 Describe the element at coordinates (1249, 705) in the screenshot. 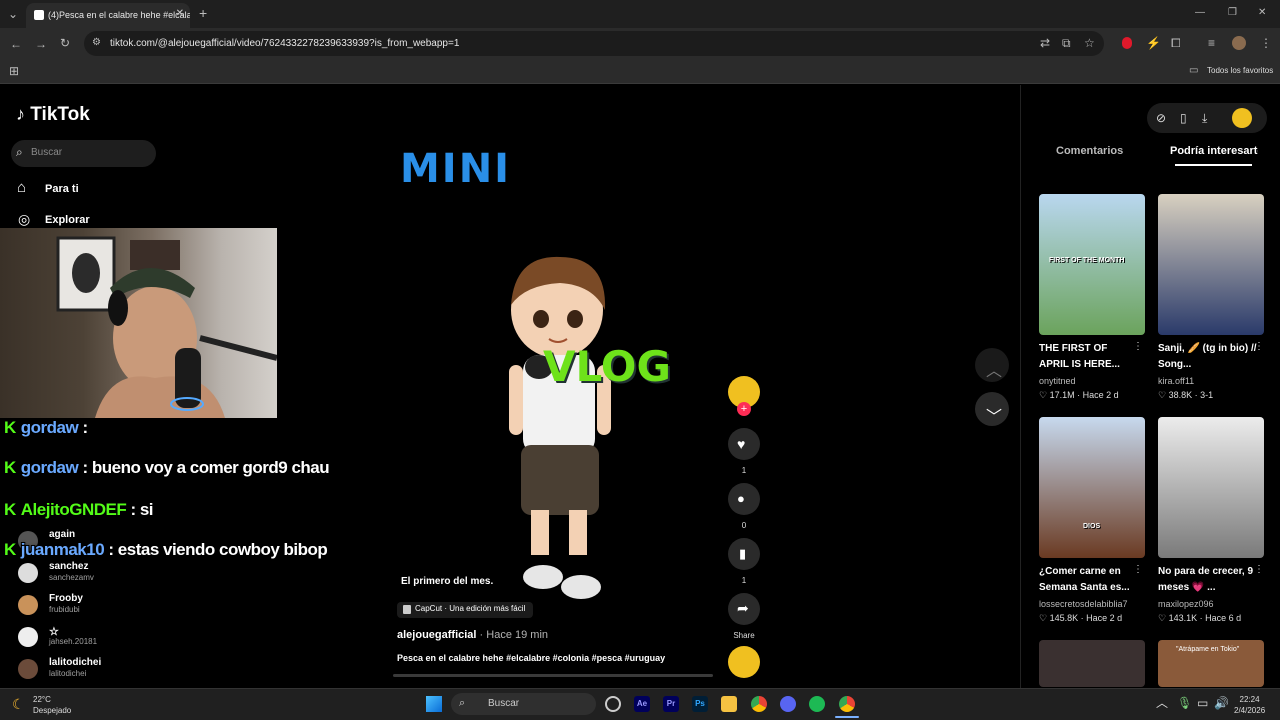

I see `system-clock: 22:24 2/4/2026` at that location.